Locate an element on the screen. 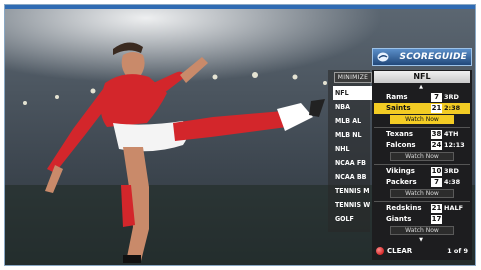 The width and height of the screenshot is (481, 270). sidebar-item-golf: GOLF is located at coordinates (353, 219).